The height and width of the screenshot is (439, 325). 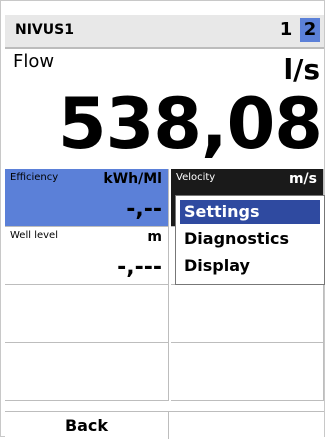 I want to click on cell-value: -,--, so click(x=144, y=209).